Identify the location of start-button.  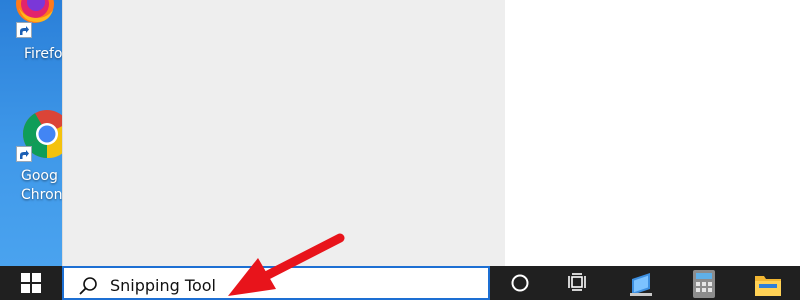
(31, 283).